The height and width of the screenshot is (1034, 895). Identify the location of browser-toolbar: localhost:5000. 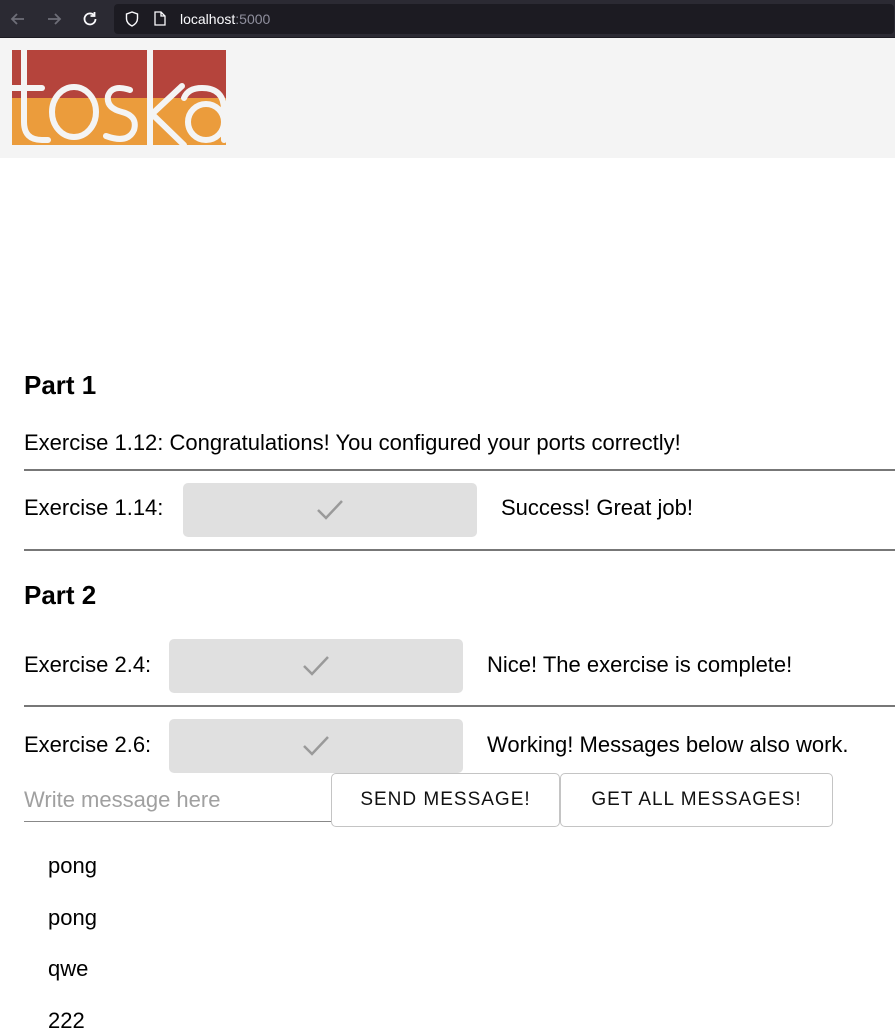
(447, 19).